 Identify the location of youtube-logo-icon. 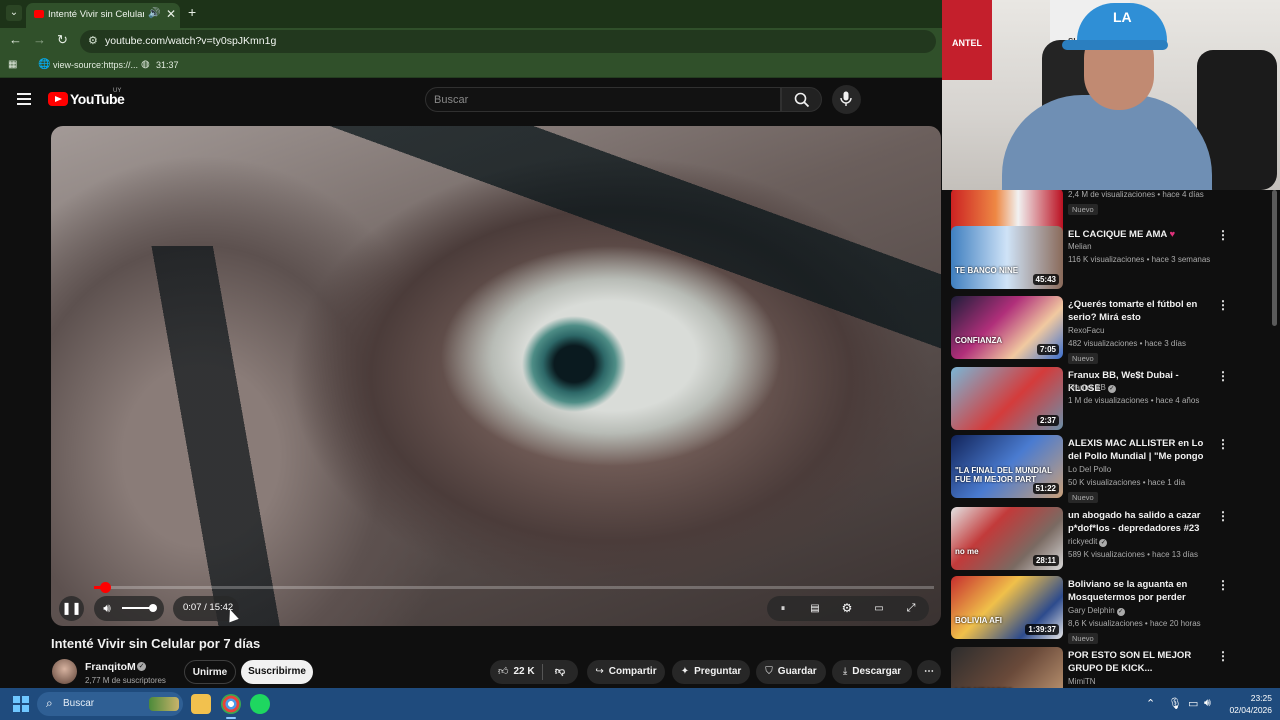
(58, 99).